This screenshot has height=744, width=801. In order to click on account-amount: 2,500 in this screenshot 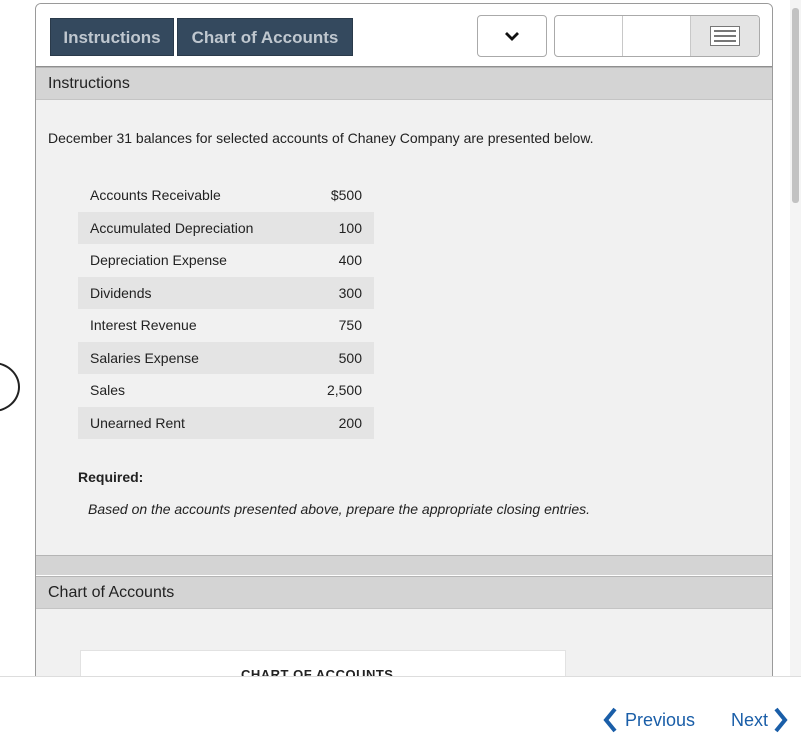, I will do `click(344, 390)`.